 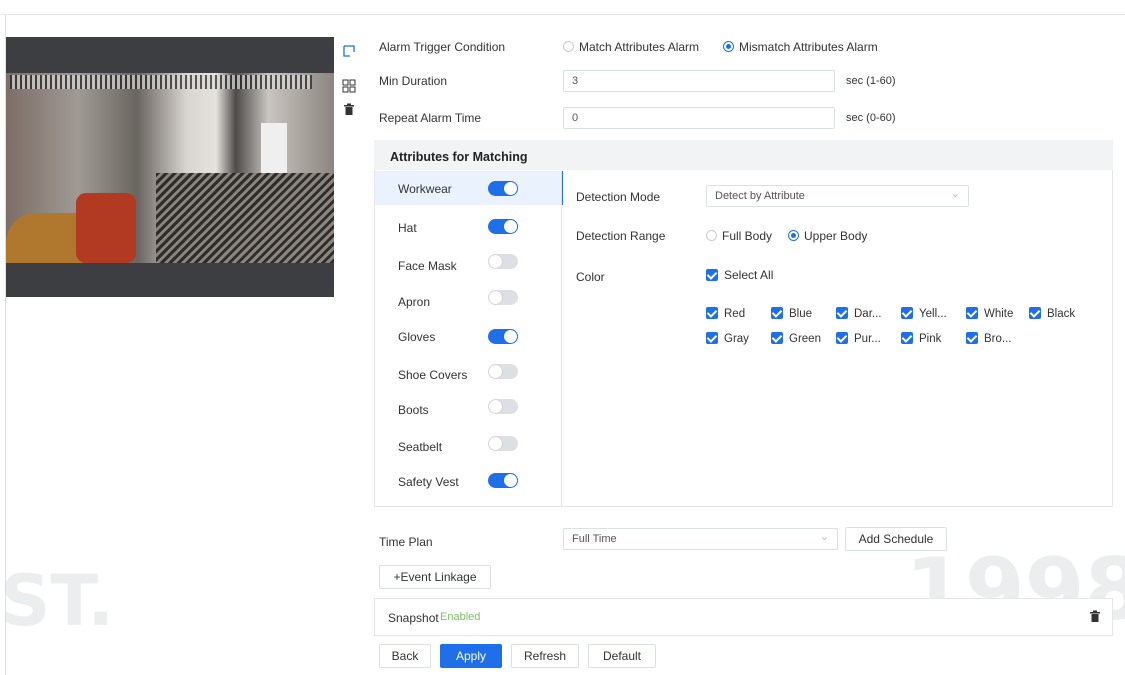 I want to click on preview-top-band, so click(x=170, y=55).